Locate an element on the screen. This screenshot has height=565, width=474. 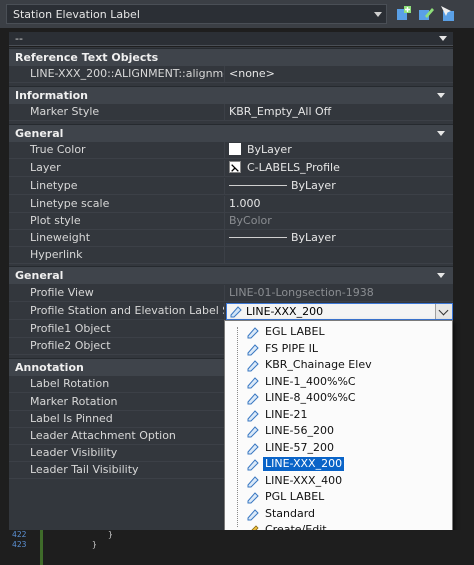
dropdown-item: EGL LABEL is located at coordinates (341, 332).